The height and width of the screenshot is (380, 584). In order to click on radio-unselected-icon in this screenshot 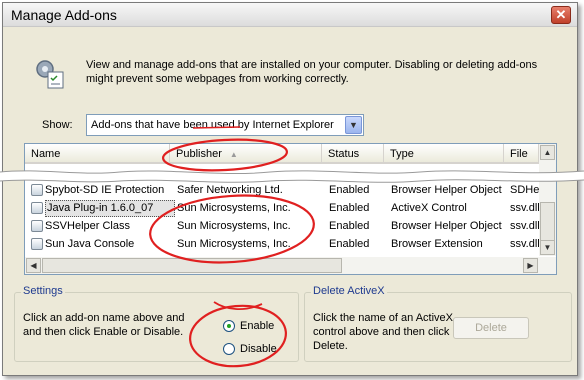, I will do `click(229, 349)`.